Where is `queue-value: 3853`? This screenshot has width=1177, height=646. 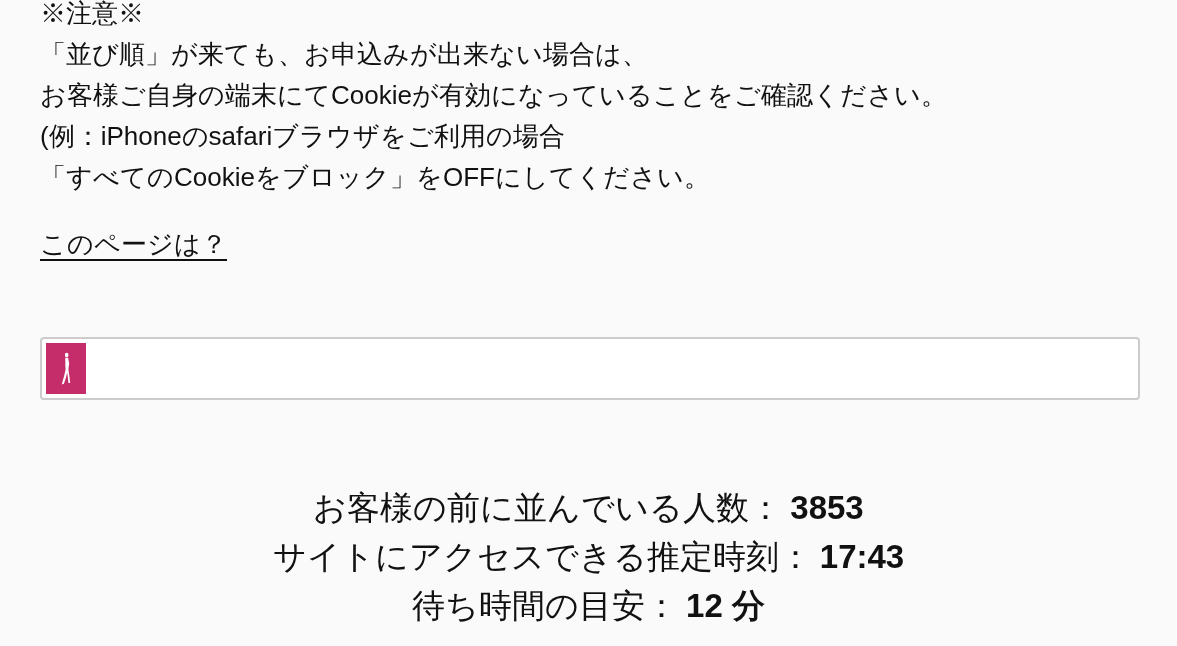
queue-value: 3853 is located at coordinates (827, 508).